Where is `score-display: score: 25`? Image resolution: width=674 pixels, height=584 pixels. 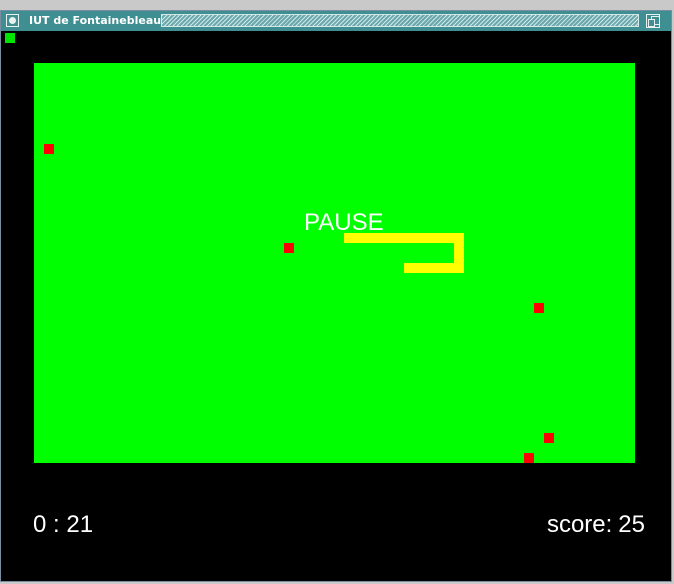
score-display: score: 25 is located at coordinates (596, 525).